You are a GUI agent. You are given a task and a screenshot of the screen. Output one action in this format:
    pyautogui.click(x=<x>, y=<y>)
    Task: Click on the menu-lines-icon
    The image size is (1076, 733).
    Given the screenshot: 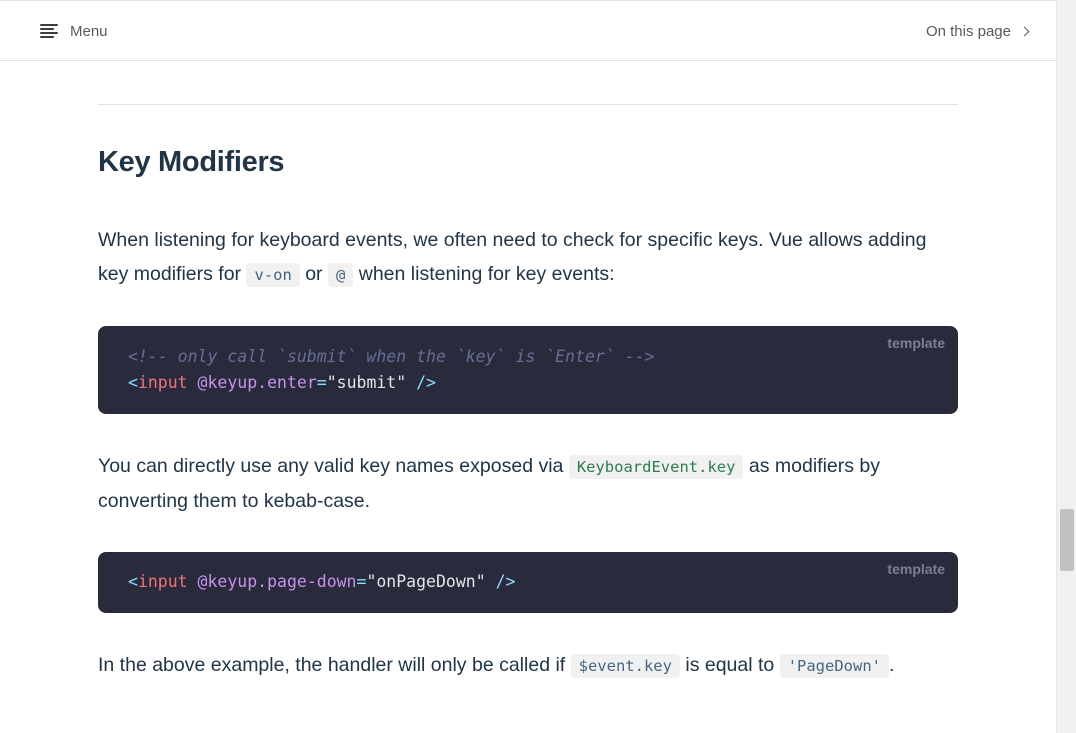 What is the action you would take?
    pyautogui.click(x=49, y=31)
    